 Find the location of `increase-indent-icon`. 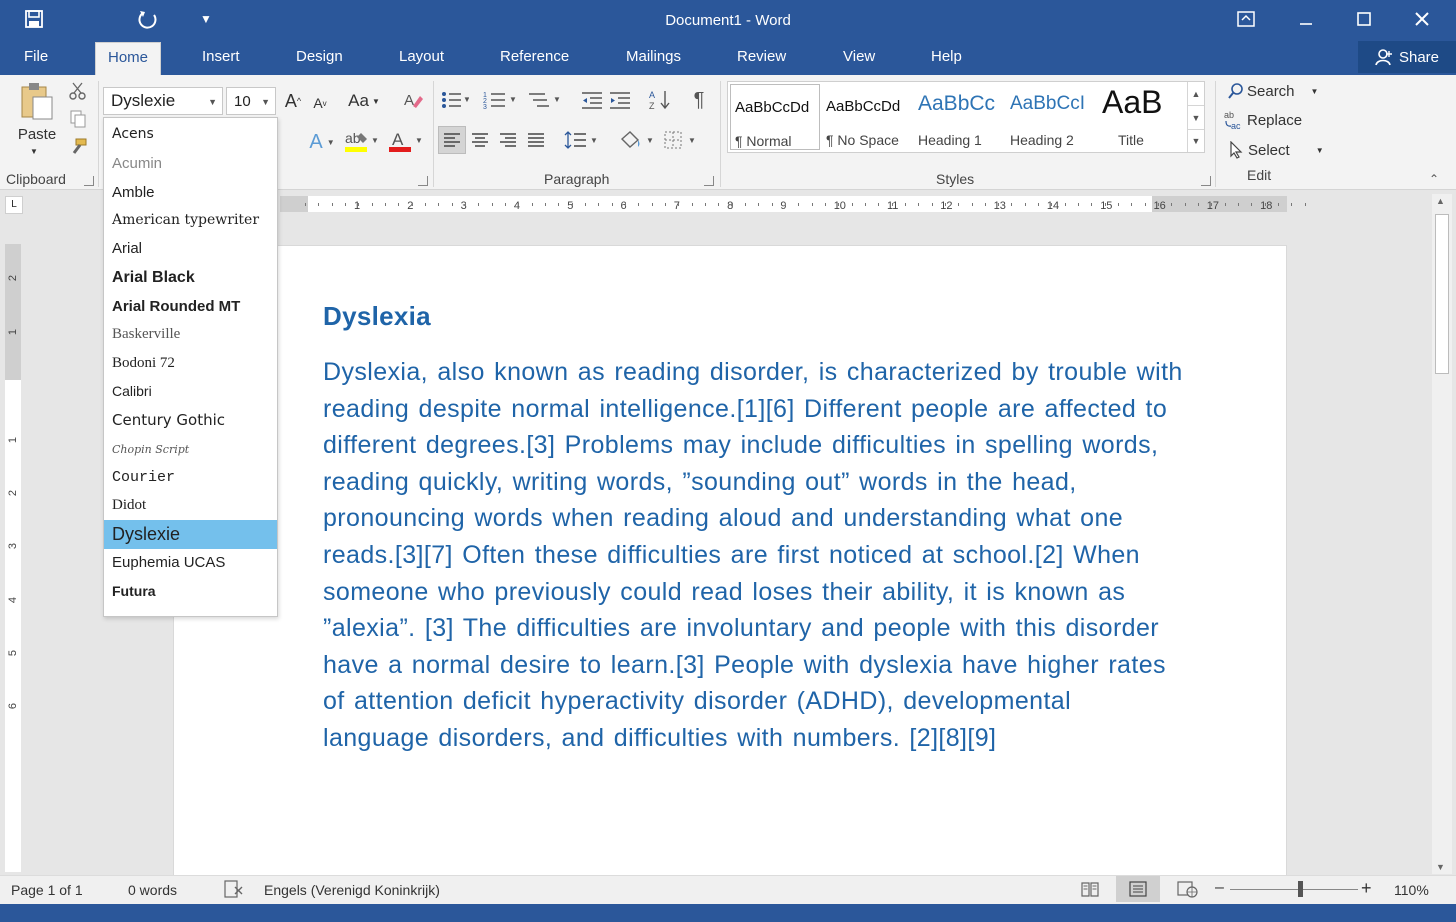

increase-indent-icon is located at coordinates (620, 100).